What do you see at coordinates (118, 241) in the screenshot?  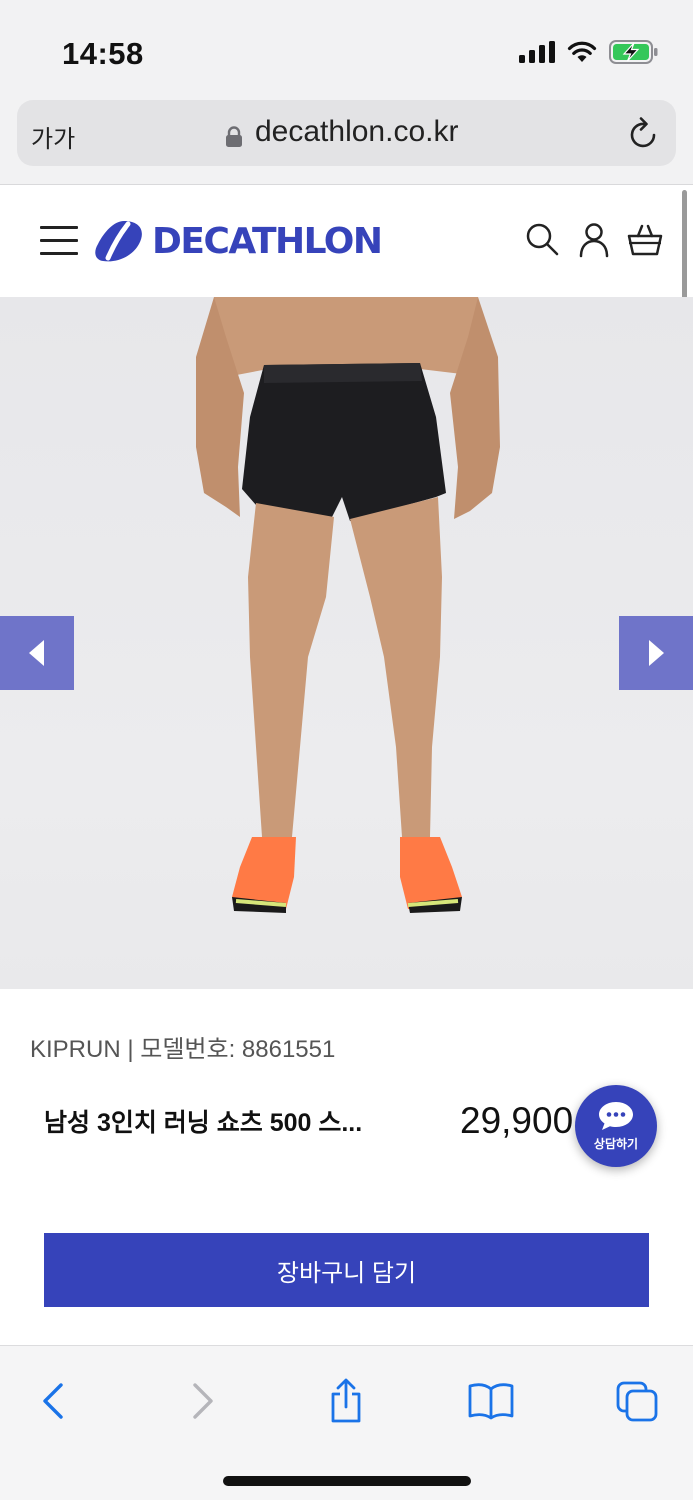 I see `decathlon-logo-mark-icon` at bounding box center [118, 241].